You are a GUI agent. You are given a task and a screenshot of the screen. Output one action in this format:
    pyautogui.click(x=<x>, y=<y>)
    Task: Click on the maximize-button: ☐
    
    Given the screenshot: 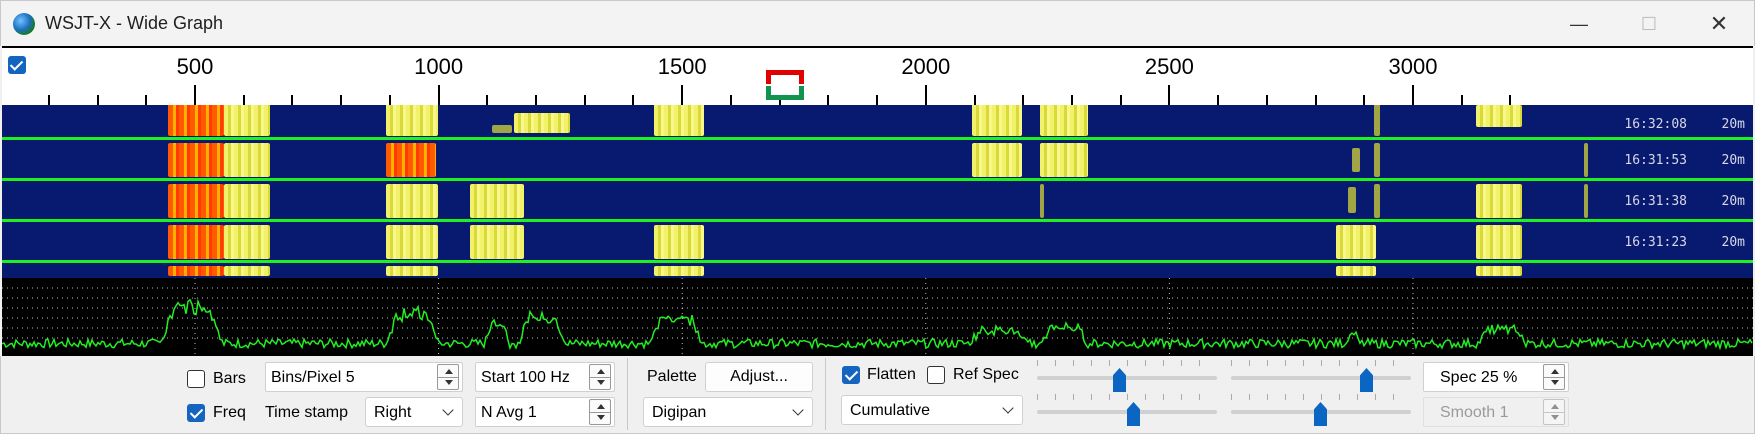 What is the action you would take?
    pyautogui.click(x=1649, y=24)
    